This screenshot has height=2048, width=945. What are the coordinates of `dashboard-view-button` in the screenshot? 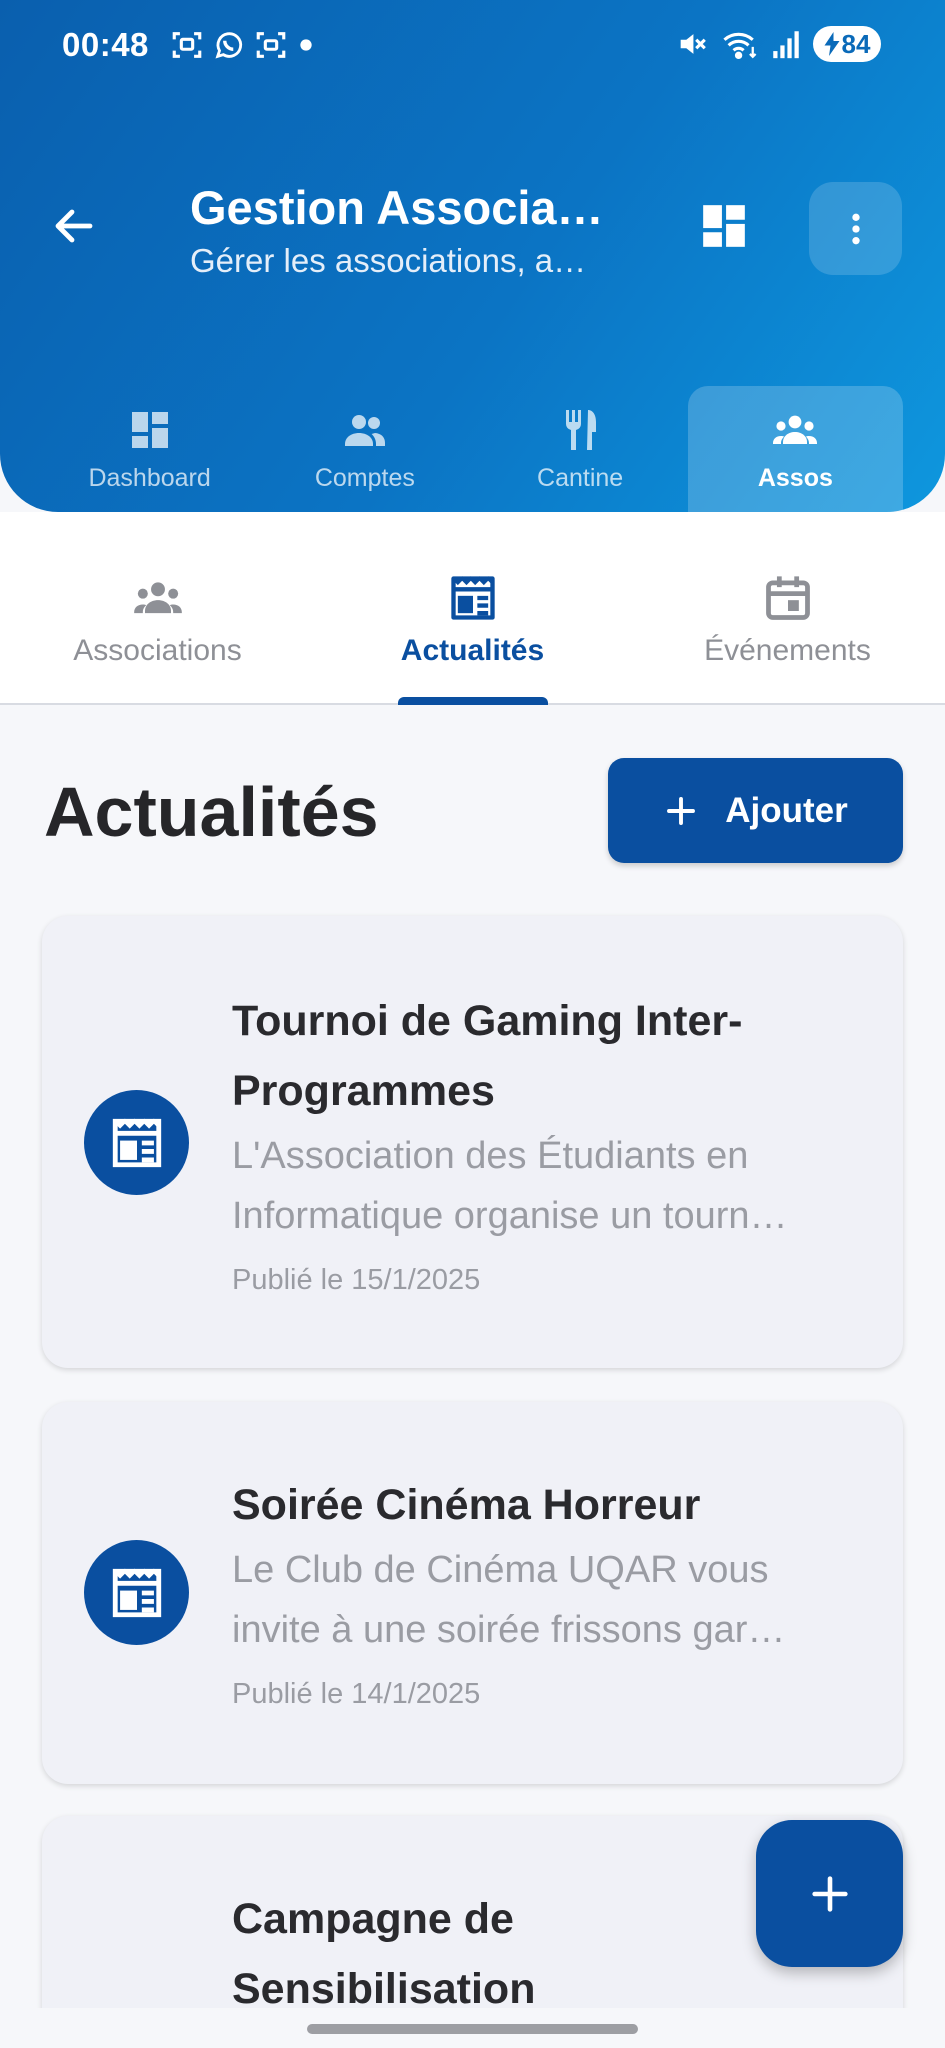 It's located at (724, 226).